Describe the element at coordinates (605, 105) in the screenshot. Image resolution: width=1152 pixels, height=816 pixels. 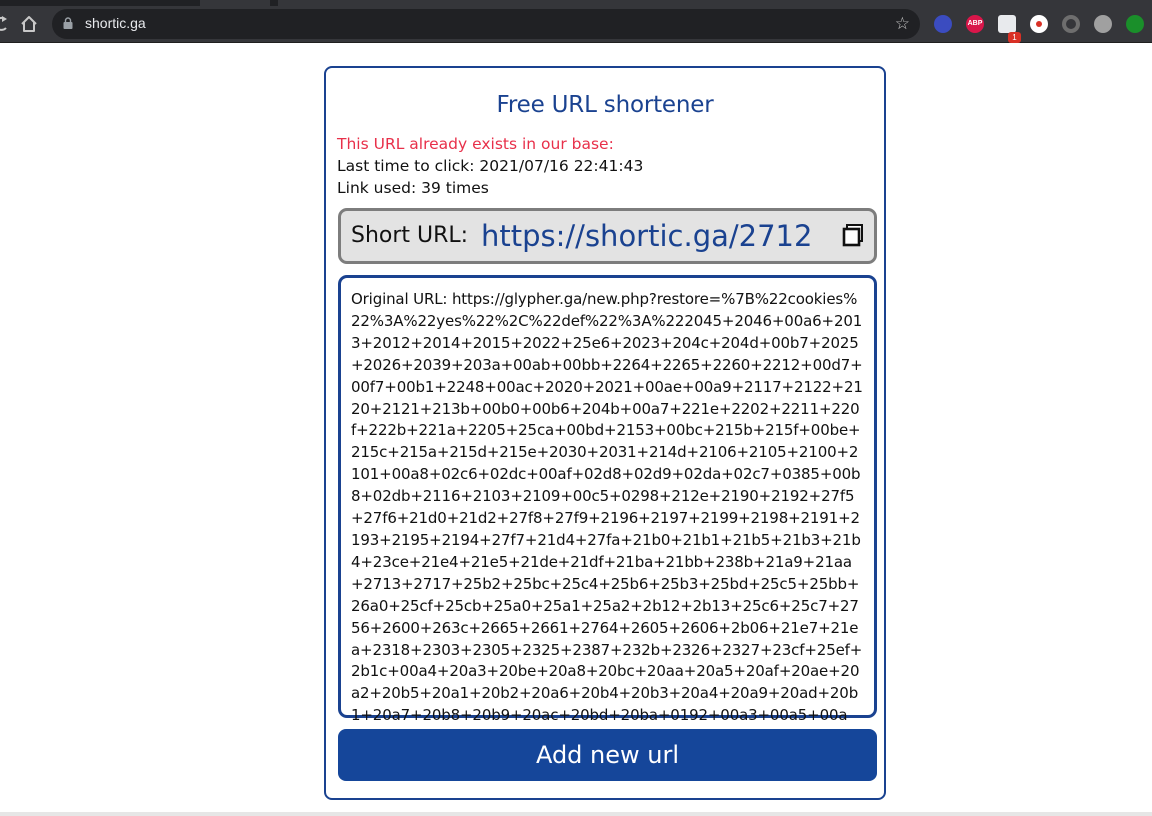
I see `page-title: Free URL shortener` at that location.